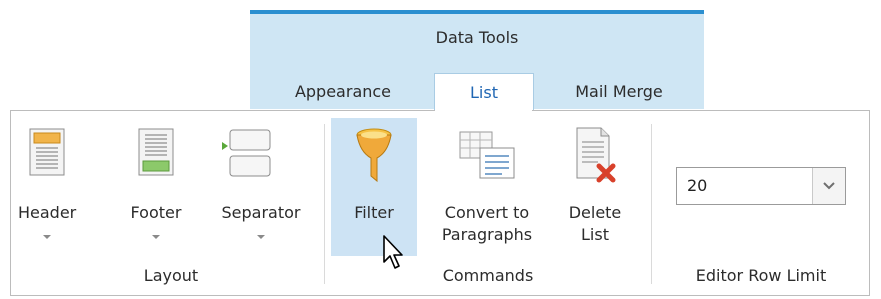 The height and width of the screenshot is (299, 881). Describe the element at coordinates (374, 155) in the screenshot. I see `funnel-icon` at that location.